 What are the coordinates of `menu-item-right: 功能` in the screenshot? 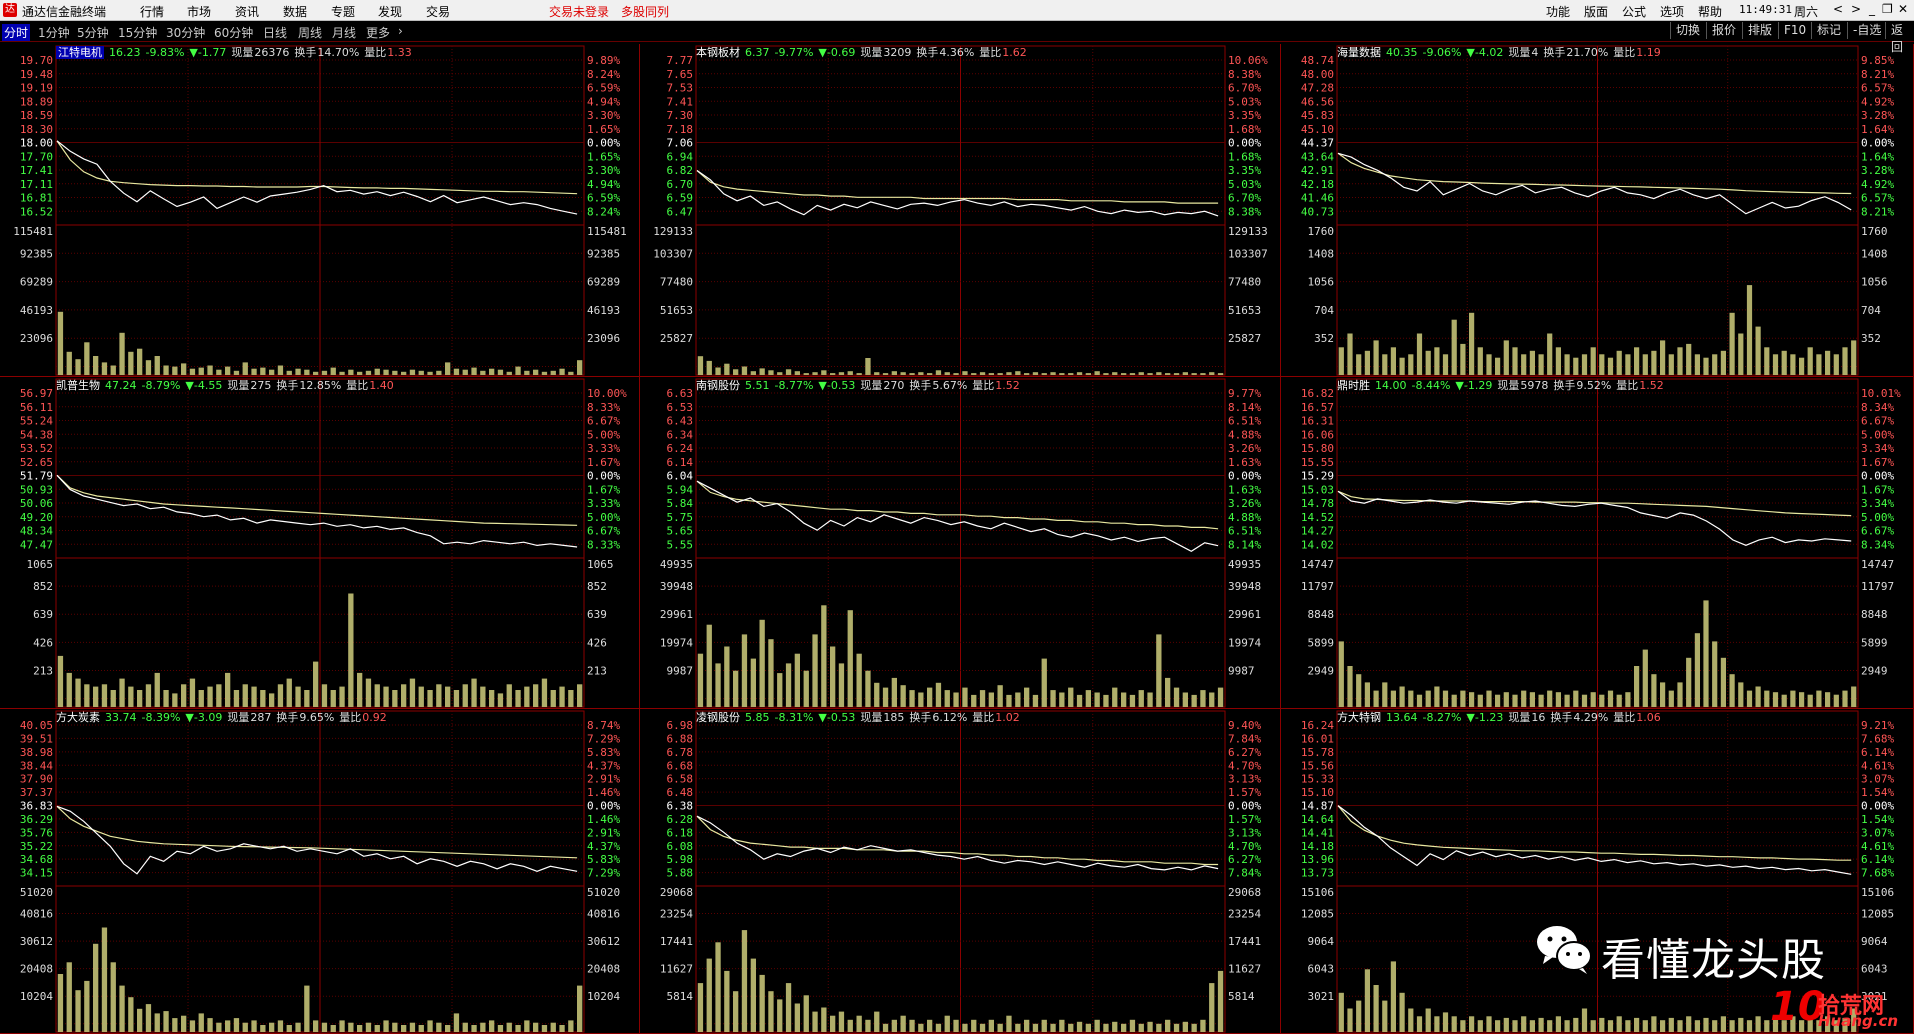 It's located at (1558, 11).